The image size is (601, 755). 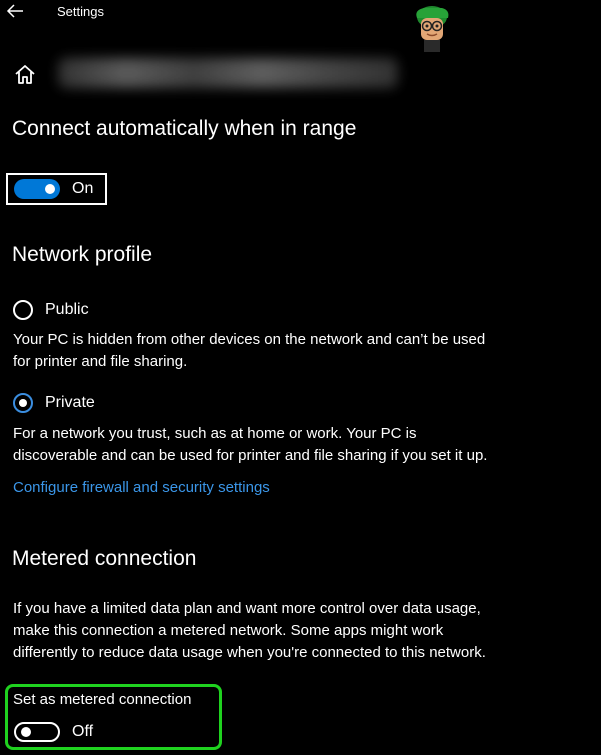 What do you see at coordinates (15, 11) in the screenshot?
I see `back-arrow-icon` at bounding box center [15, 11].